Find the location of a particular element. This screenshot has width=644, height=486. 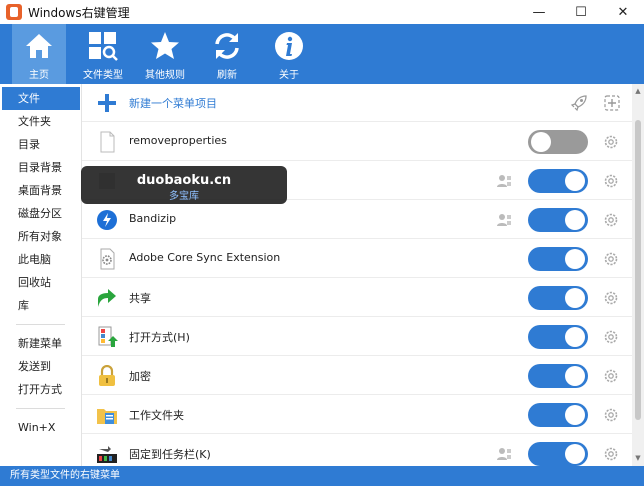

star-icon is located at coordinates (165, 46).